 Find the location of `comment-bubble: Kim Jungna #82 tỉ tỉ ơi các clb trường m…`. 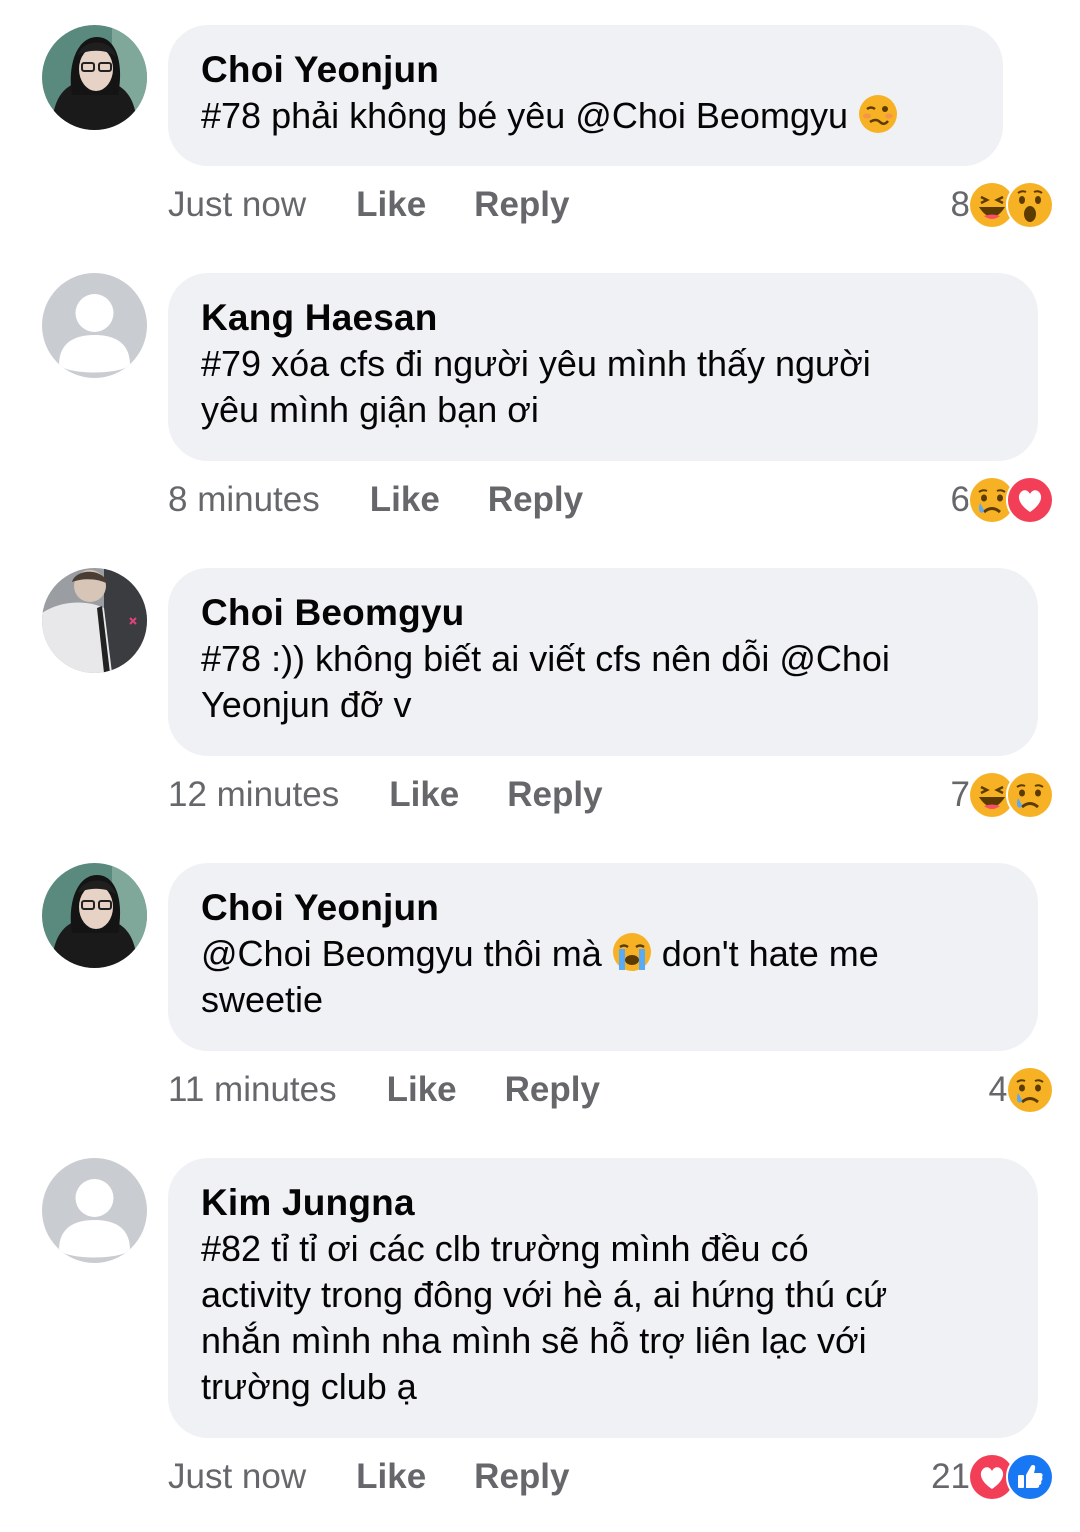

comment-bubble: Kim Jungna #82 tỉ tỉ ơi các clb trường m… is located at coordinates (603, 1298).